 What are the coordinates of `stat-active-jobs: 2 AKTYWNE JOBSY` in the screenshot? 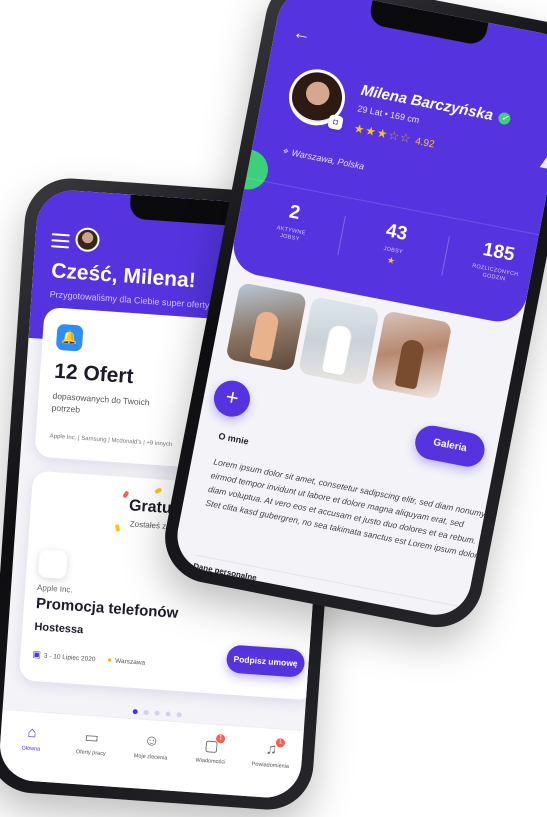 It's located at (293, 222).